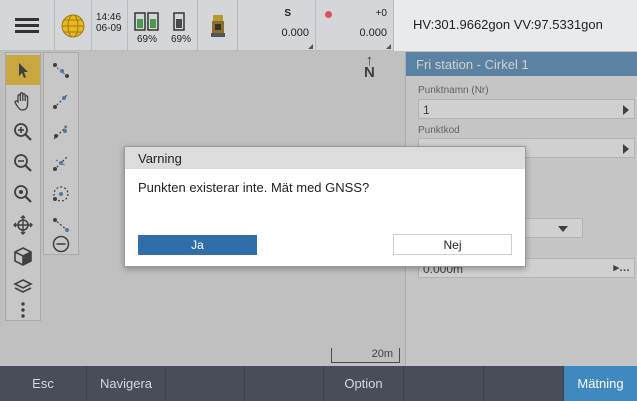 This screenshot has width=637, height=401. I want to click on time-text: 14:46, so click(109, 17).